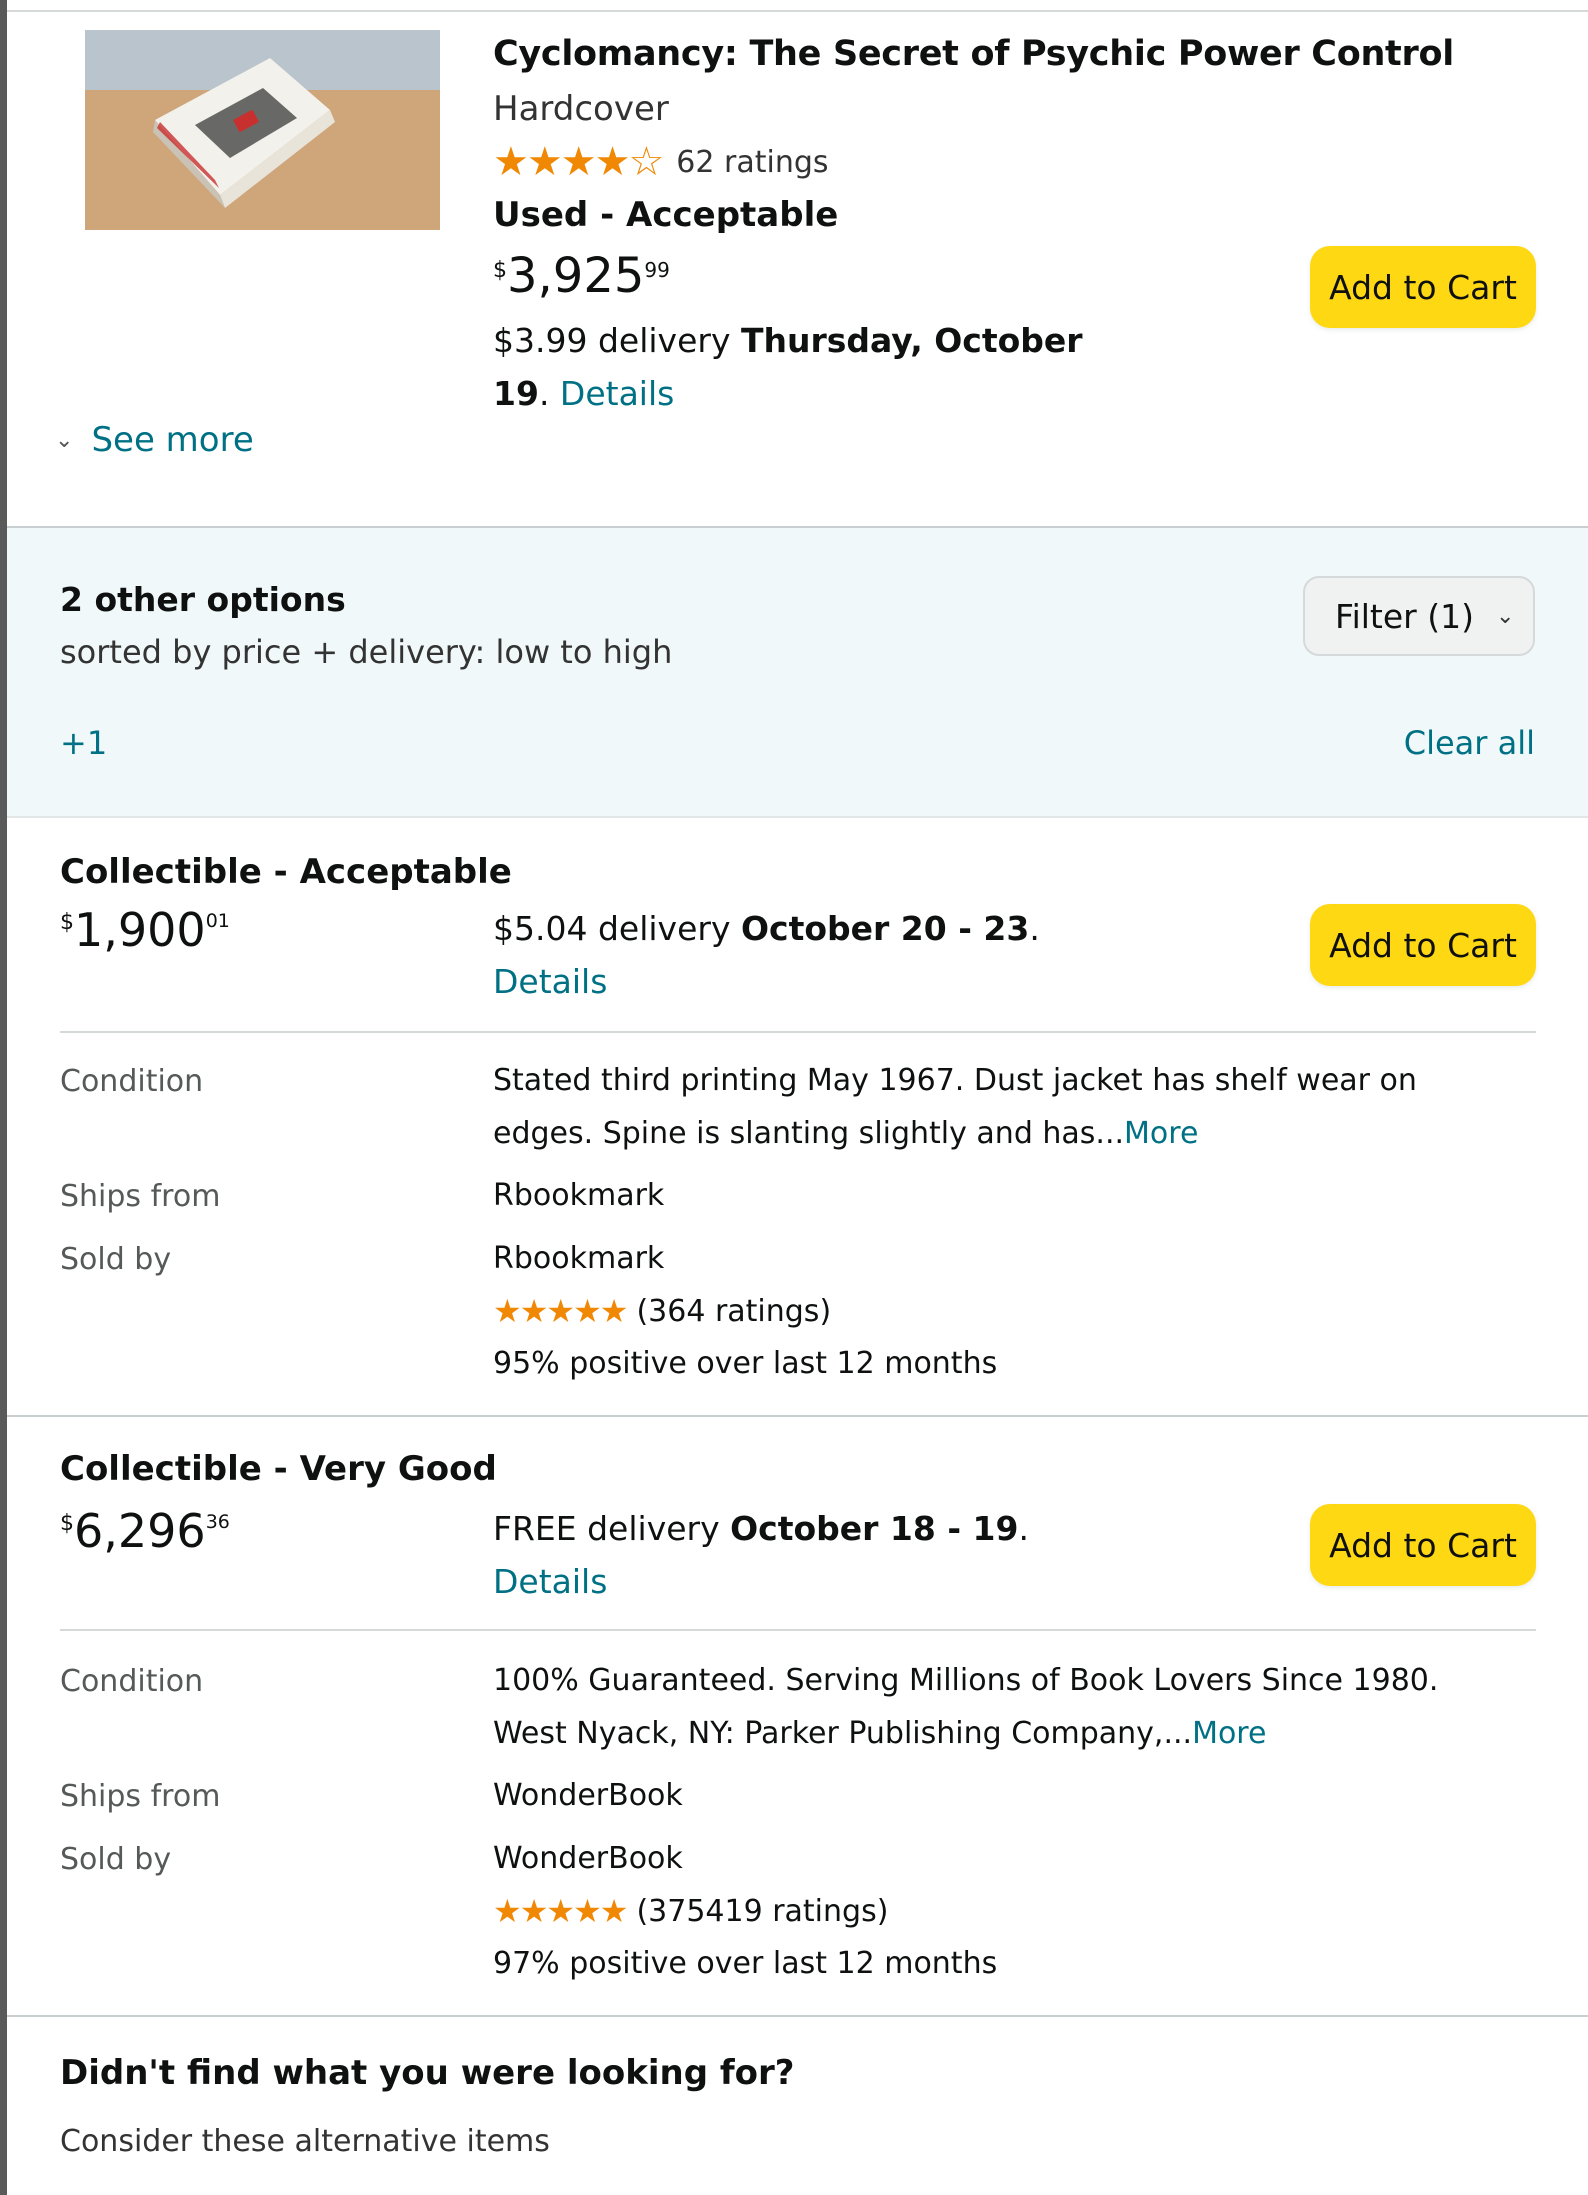 This screenshot has height=2195, width=1588. What do you see at coordinates (305, 2141) in the screenshot?
I see `footer-subtitle: Consider these alternative items` at bounding box center [305, 2141].